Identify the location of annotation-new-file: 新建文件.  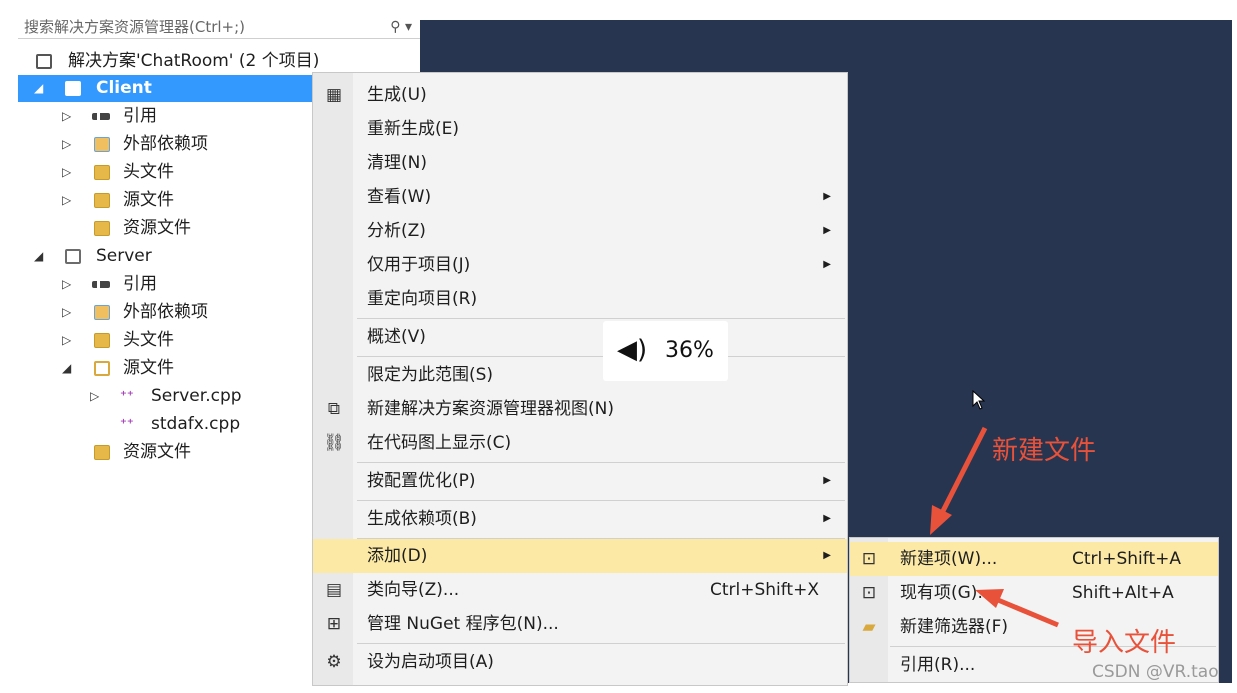
(1044, 451).